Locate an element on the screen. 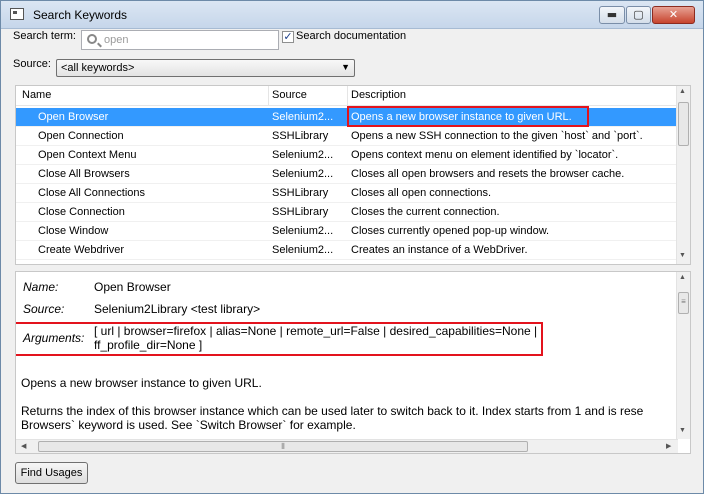 The height and width of the screenshot is (494, 704). name-label: Name: is located at coordinates (41, 287).